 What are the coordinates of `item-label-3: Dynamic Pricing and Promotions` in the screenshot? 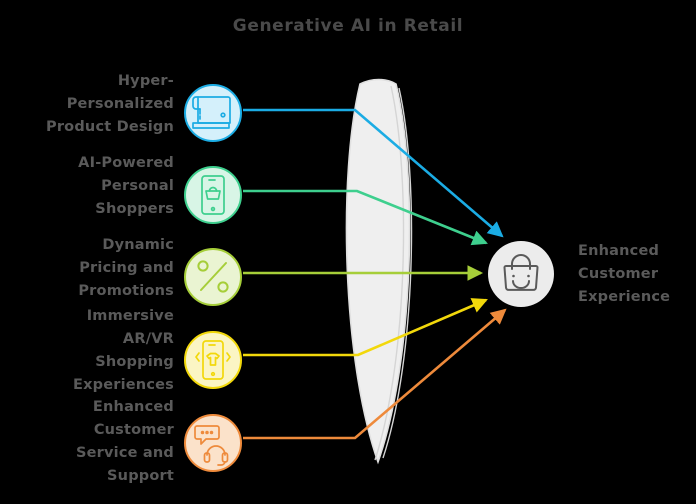 It's located at (126, 268).